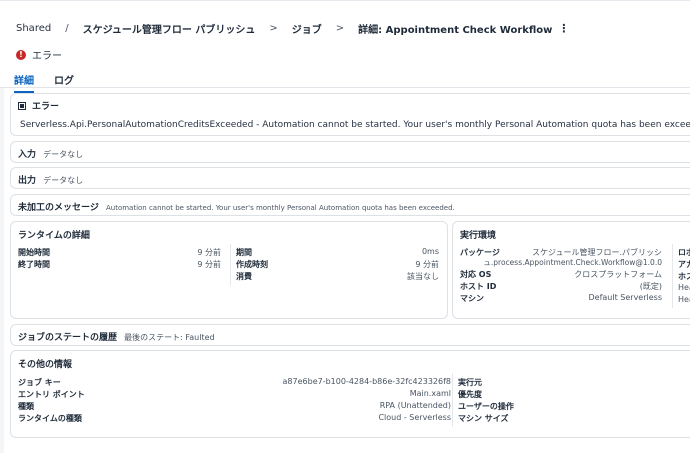 The image size is (690, 453). What do you see at coordinates (47, 56) in the screenshot?
I see `status-label: エラー` at bounding box center [47, 56].